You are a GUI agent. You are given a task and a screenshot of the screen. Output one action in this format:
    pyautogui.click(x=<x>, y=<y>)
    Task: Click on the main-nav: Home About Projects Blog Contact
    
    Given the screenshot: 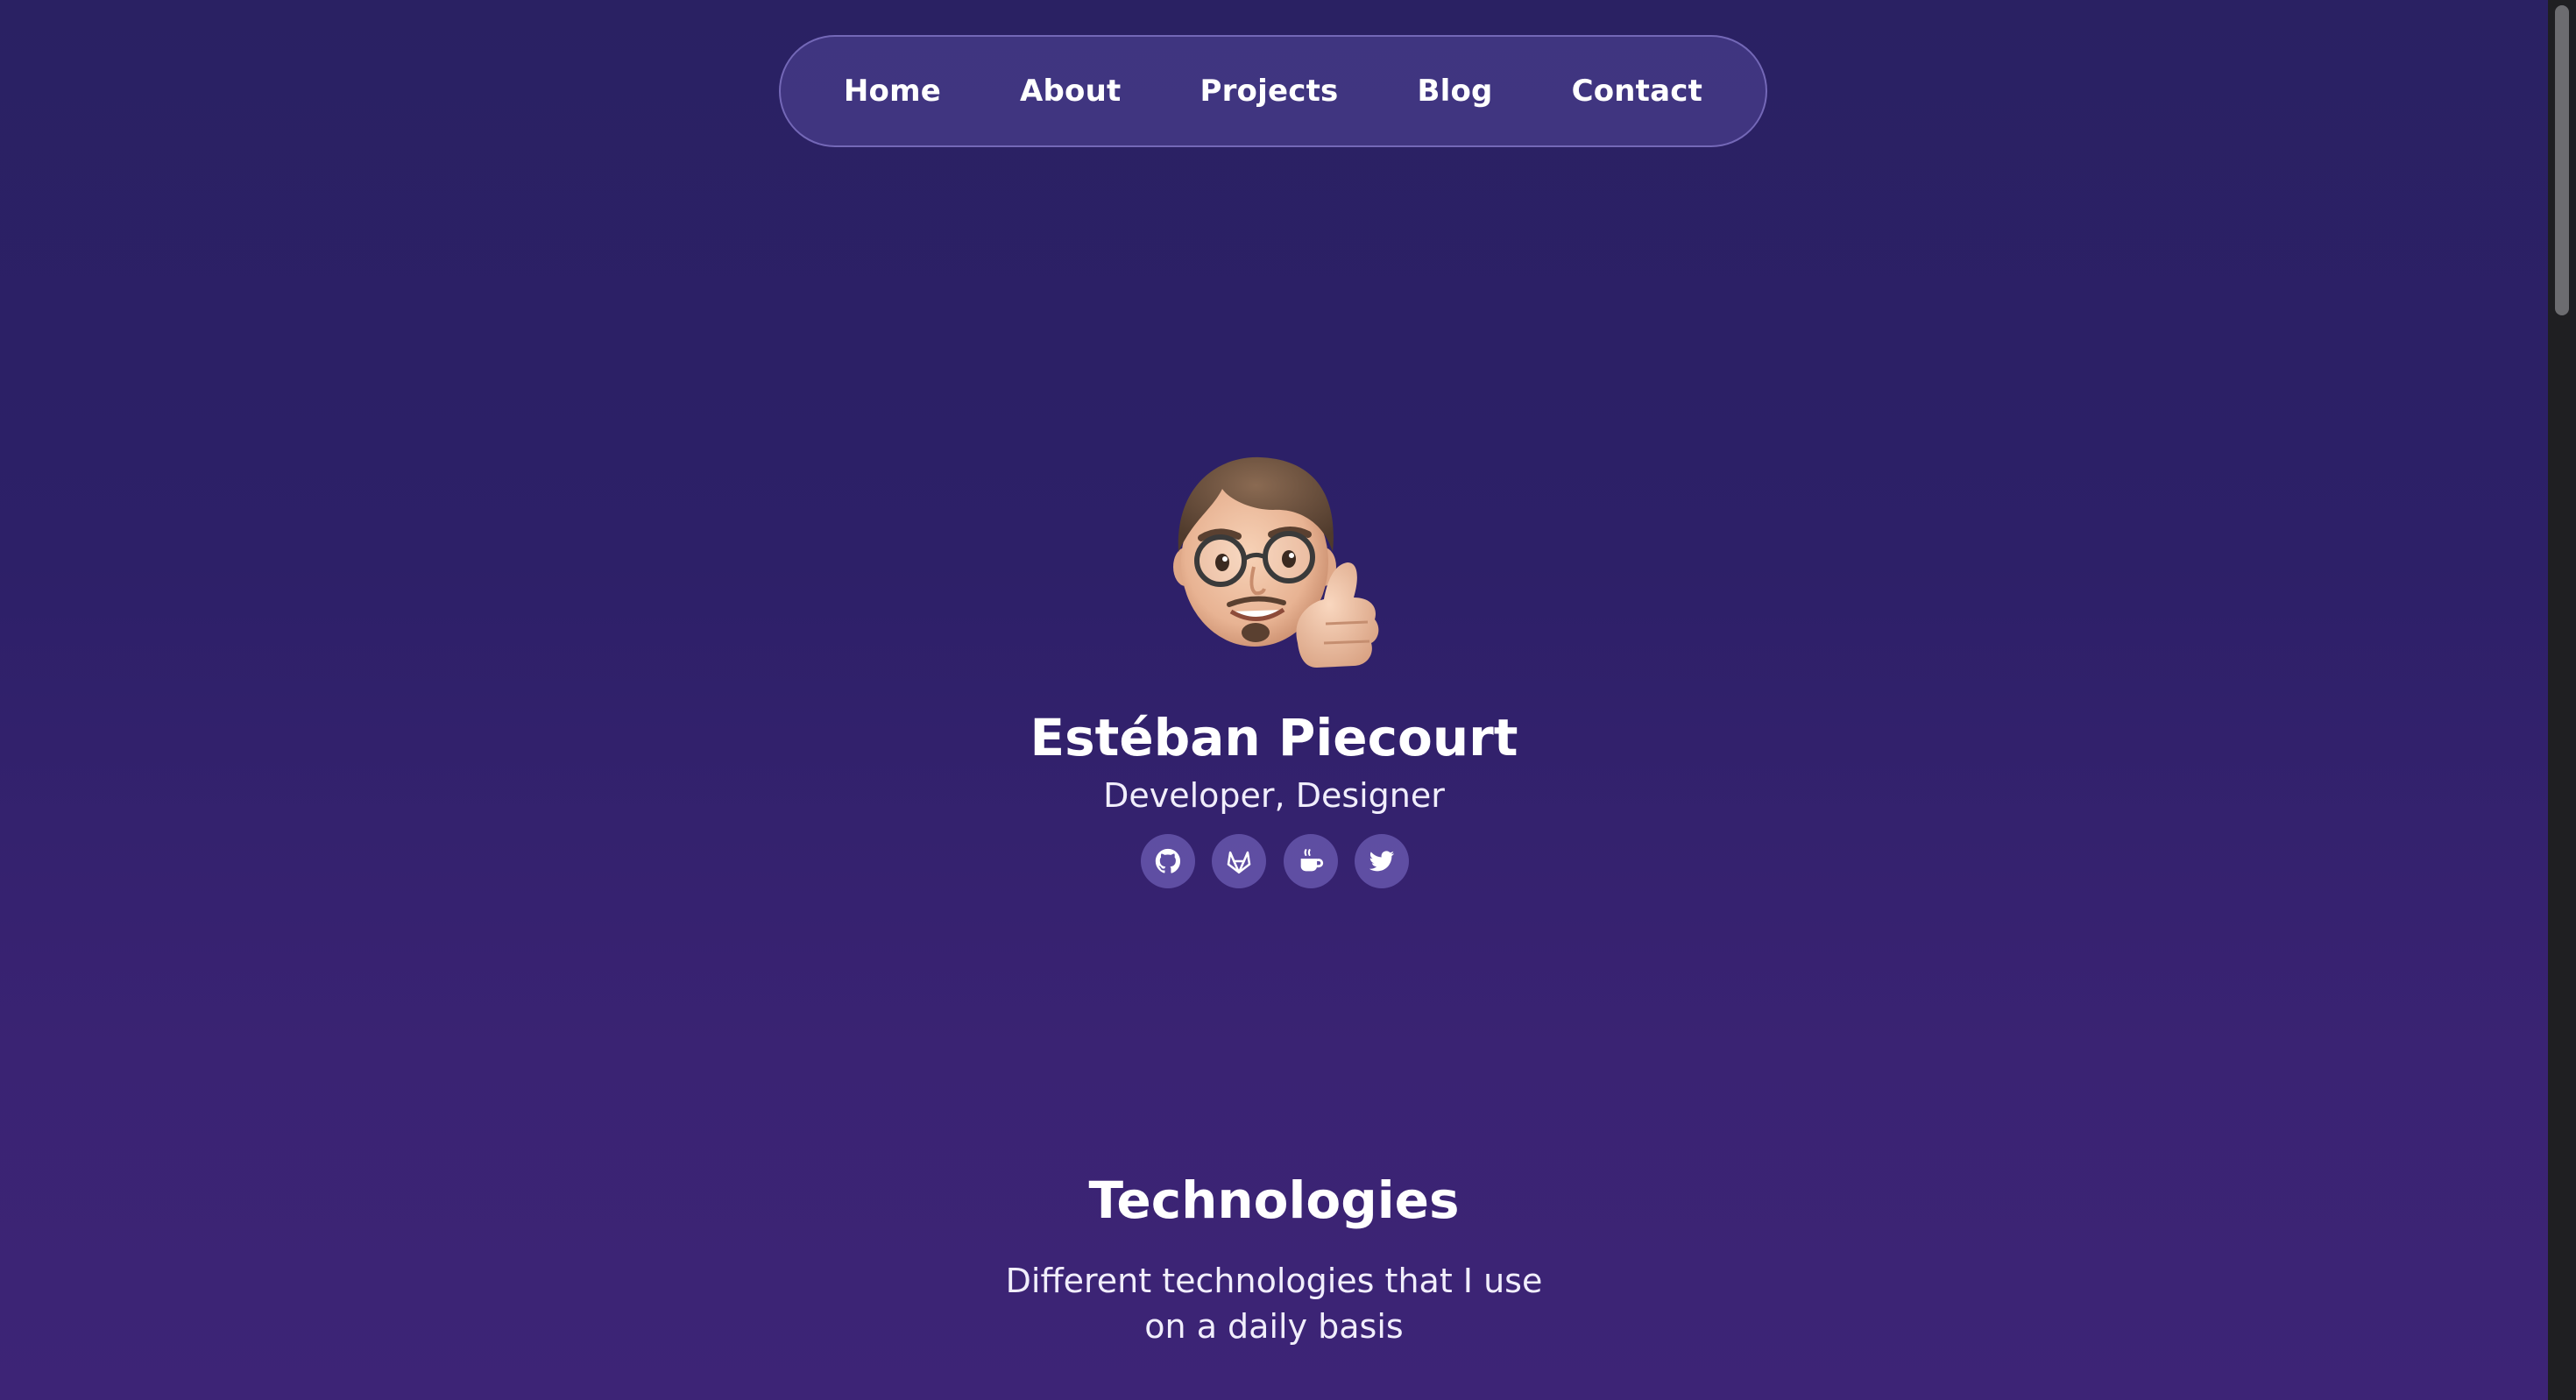 What is the action you would take?
    pyautogui.click(x=1273, y=91)
    